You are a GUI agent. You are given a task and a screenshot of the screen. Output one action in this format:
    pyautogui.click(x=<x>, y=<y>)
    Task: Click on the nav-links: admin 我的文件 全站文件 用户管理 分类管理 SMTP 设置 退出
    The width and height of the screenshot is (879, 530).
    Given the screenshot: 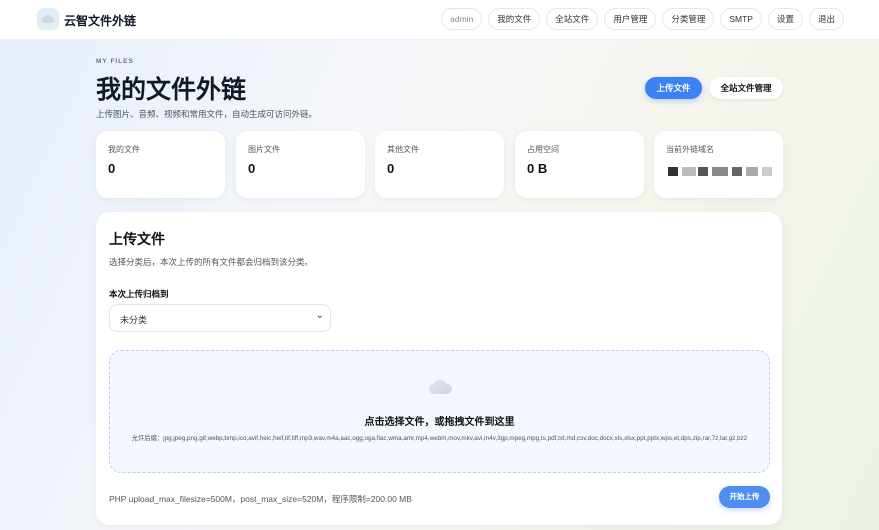 What is the action you would take?
    pyautogui.click(x=642, y=19)
    